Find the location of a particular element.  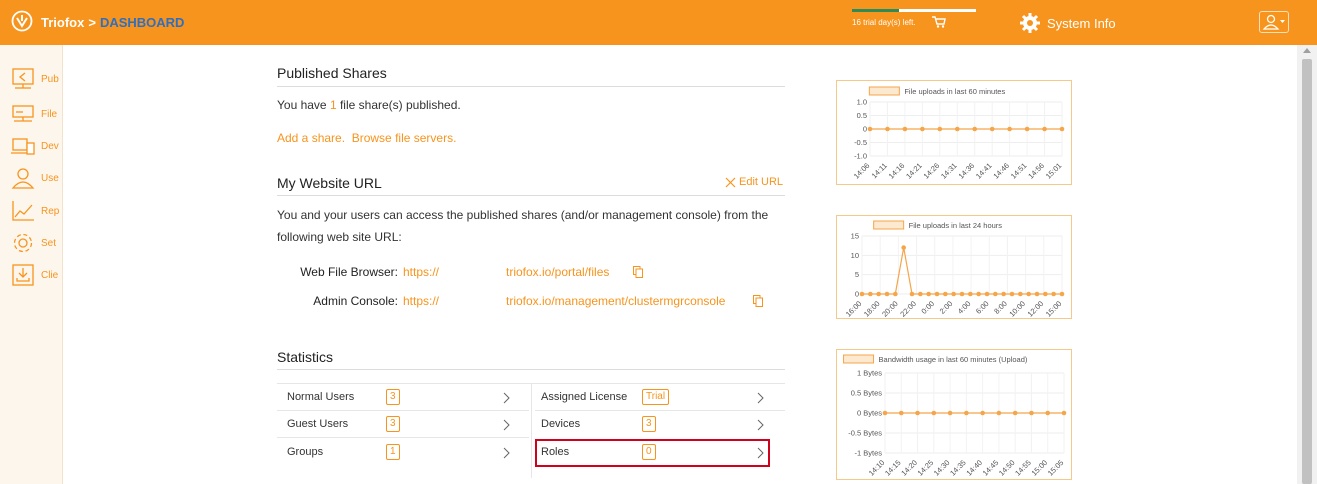

published-count: 1 is located at coordinates (333, 105).